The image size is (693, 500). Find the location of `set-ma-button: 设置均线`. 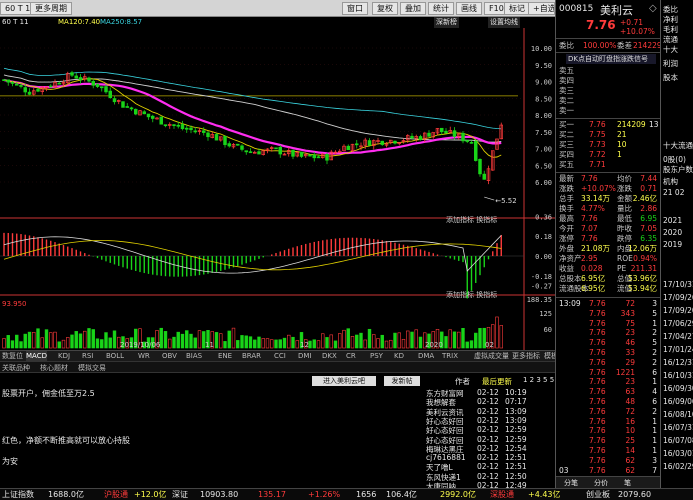

set-ma-button: 设置均线 is located at coordinates (504, 22).